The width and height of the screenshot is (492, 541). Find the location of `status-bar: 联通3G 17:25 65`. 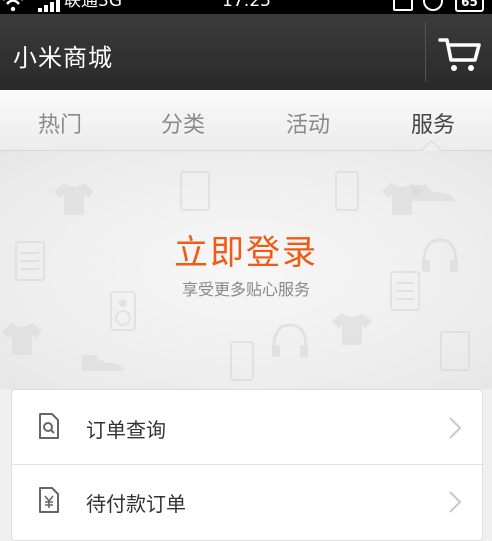

status-bar: 联通3G 17:25 65 is located at coordinates (246, 7).